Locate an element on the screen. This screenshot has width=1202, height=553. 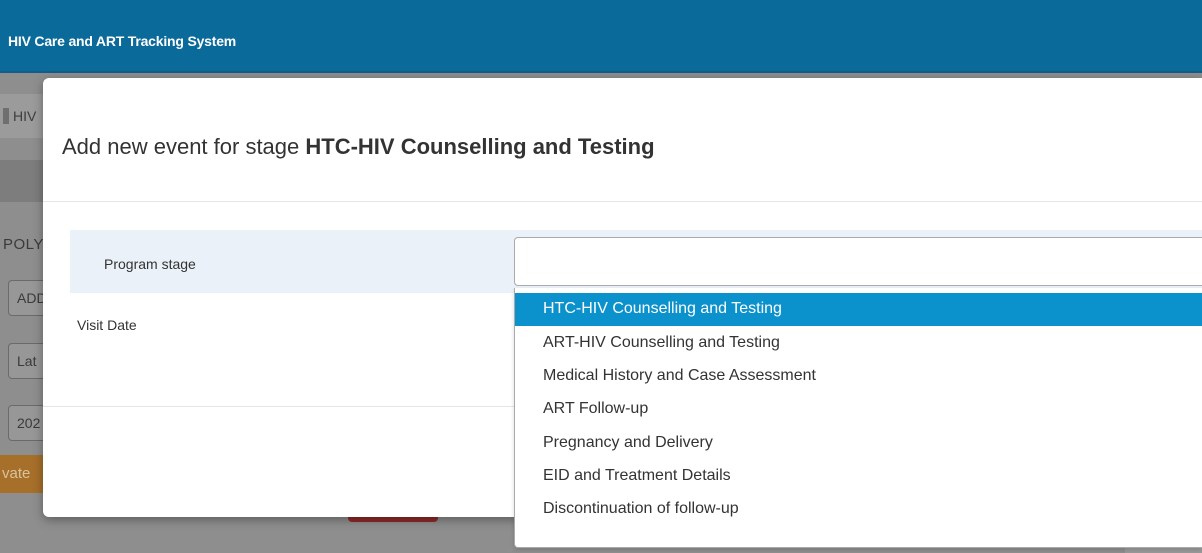
dropdown-option: ART-HIV Counselling and Testing is located at coordinates (858, 343).